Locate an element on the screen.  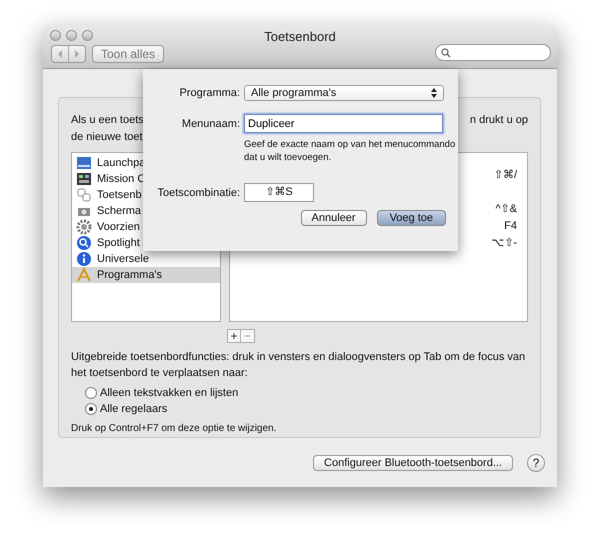
intro-text: n drukt u op is located at coordinates (499, 120).